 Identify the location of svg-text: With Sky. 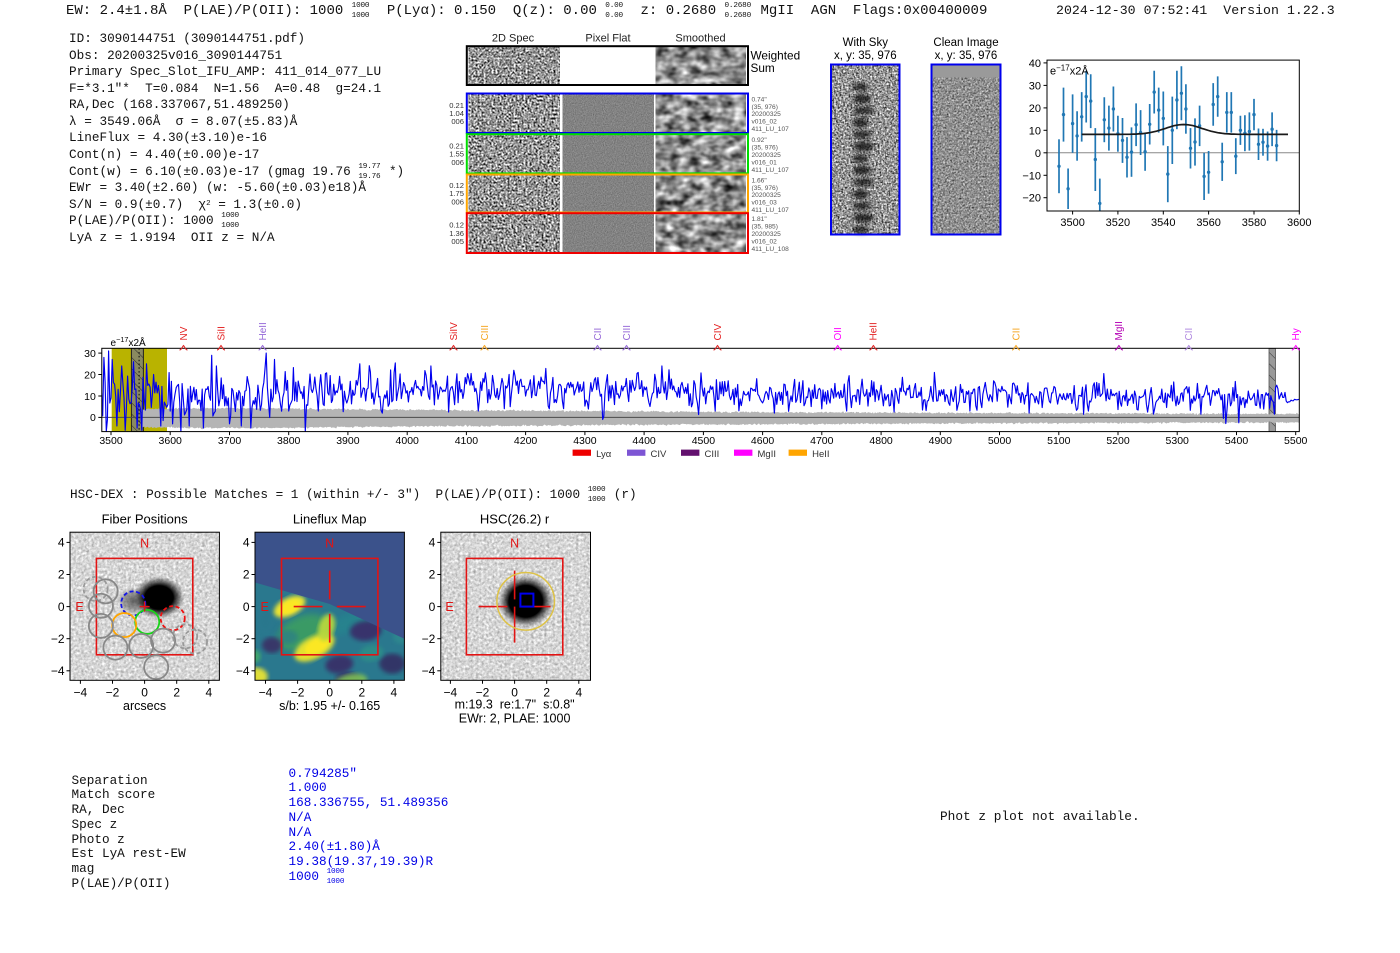
(866, 43).